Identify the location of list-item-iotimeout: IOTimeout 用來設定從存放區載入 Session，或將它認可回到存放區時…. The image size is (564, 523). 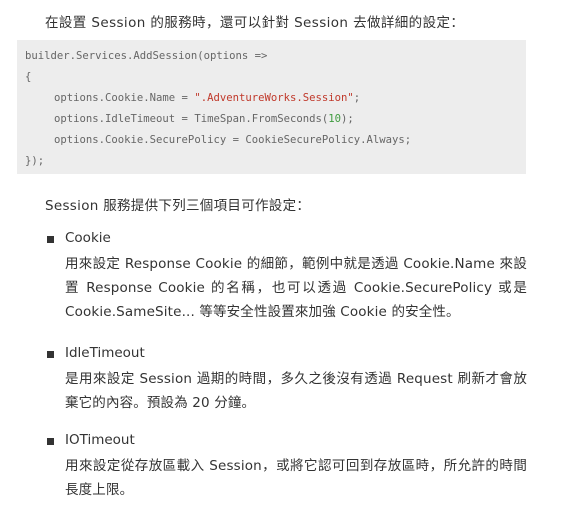
(290, 467).